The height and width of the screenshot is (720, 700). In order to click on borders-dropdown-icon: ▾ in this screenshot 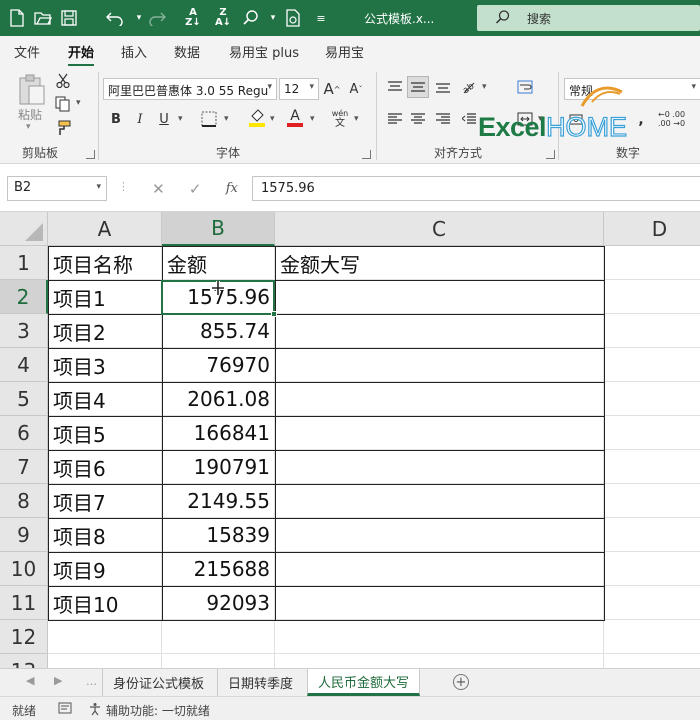, I will do `click(226, 119)`.